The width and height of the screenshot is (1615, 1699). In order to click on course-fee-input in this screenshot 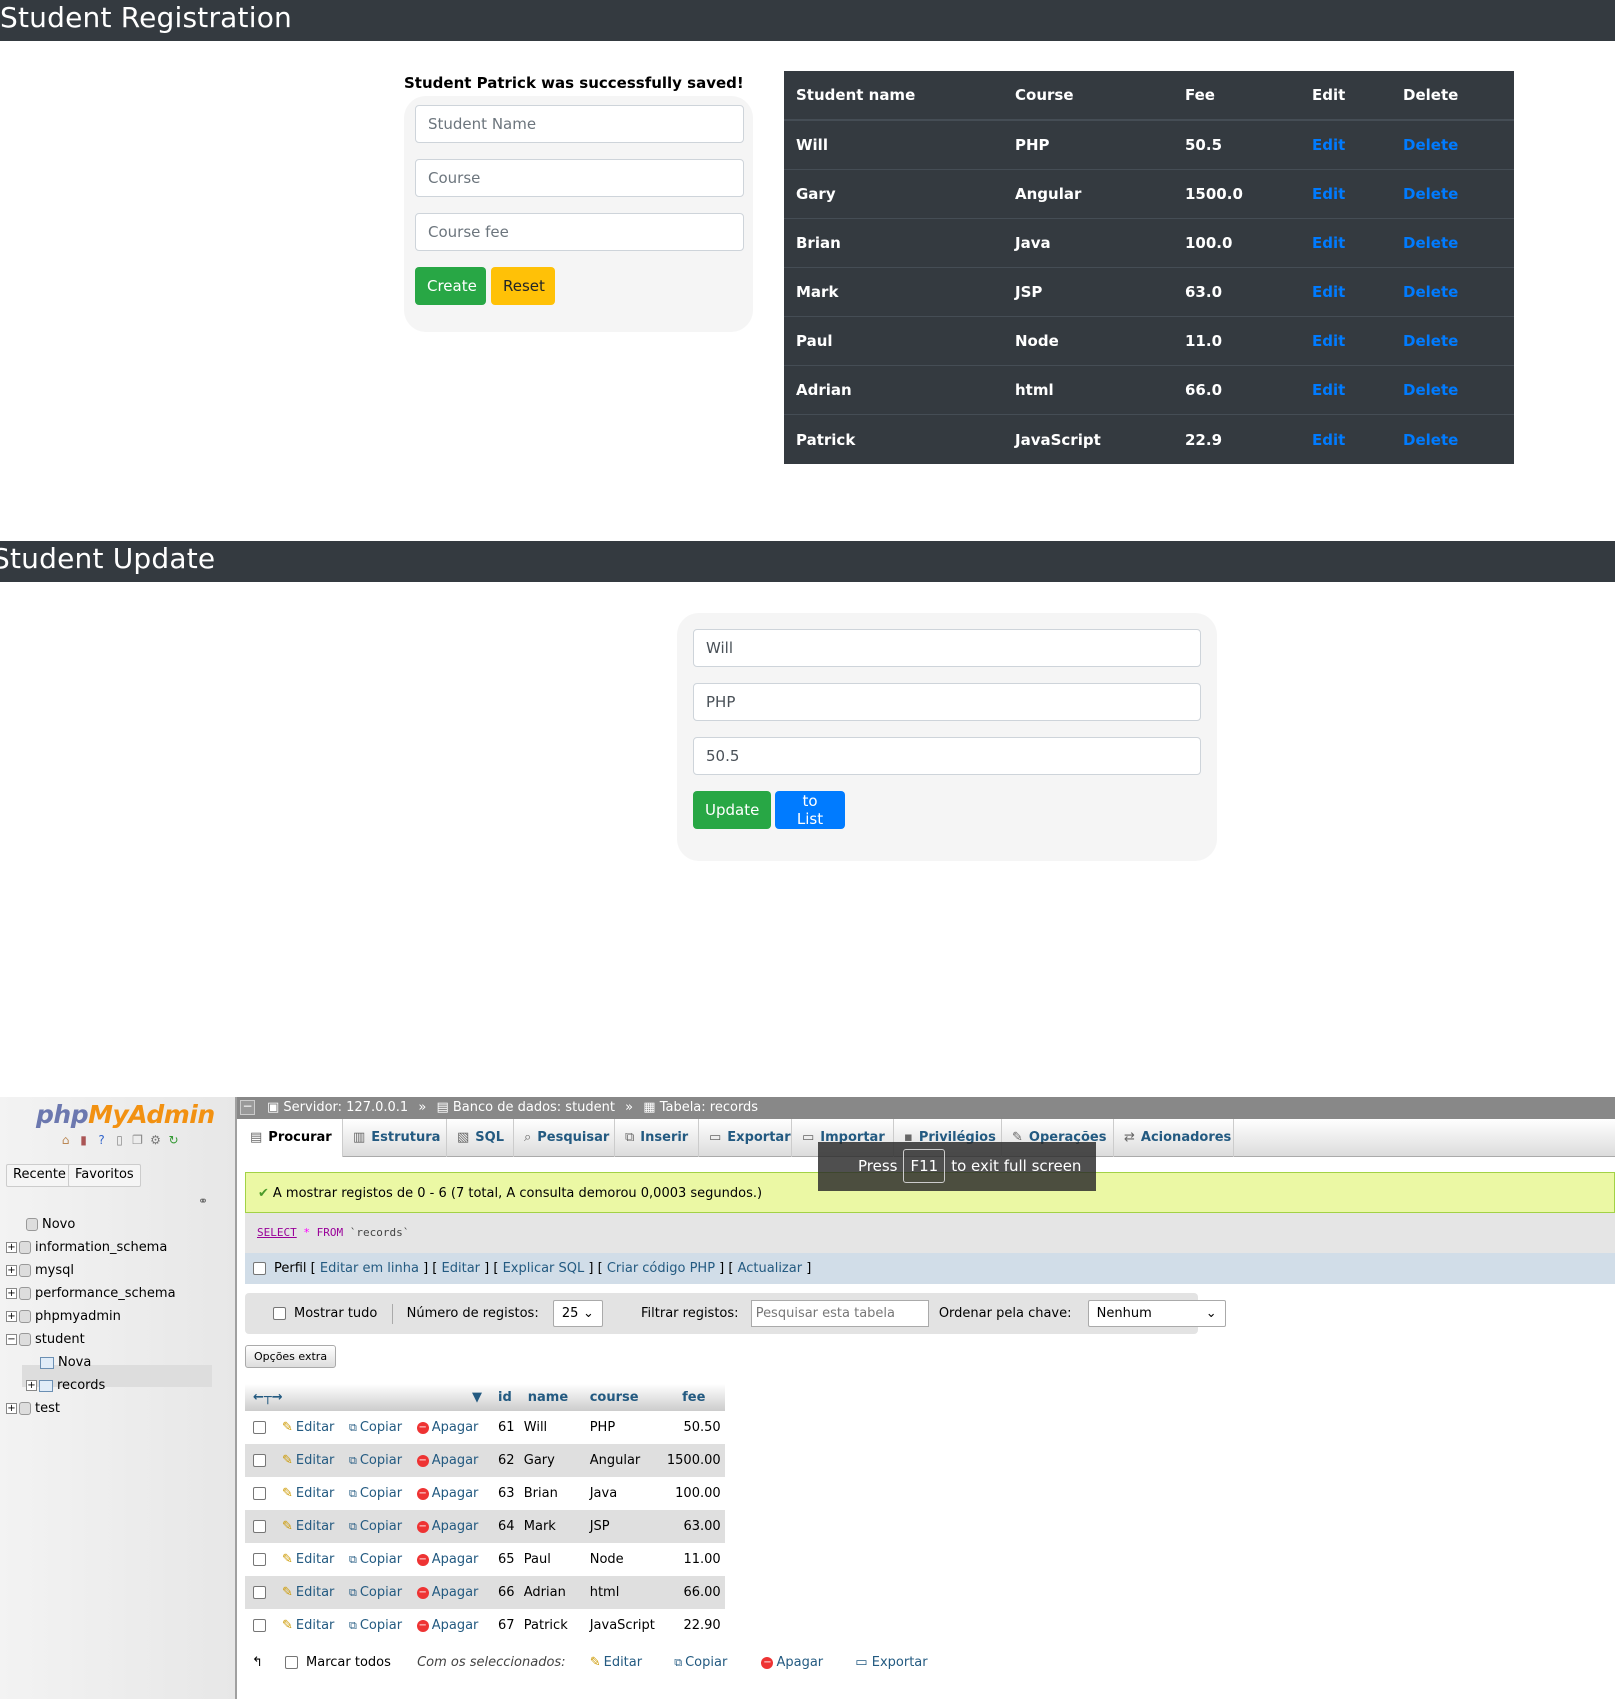, I will do `click(579, 232)`.